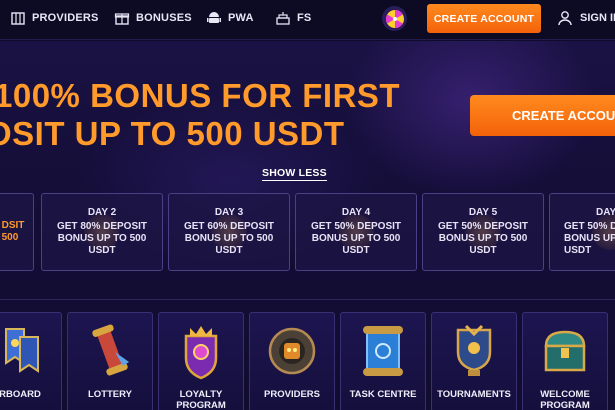 The width and height of the screenshot is (615, 410). What do you see at coordinates (164, 18) in the screenshot?
I see `nav-bonuses-label: BONUSES` at bounding box center [164, 18].